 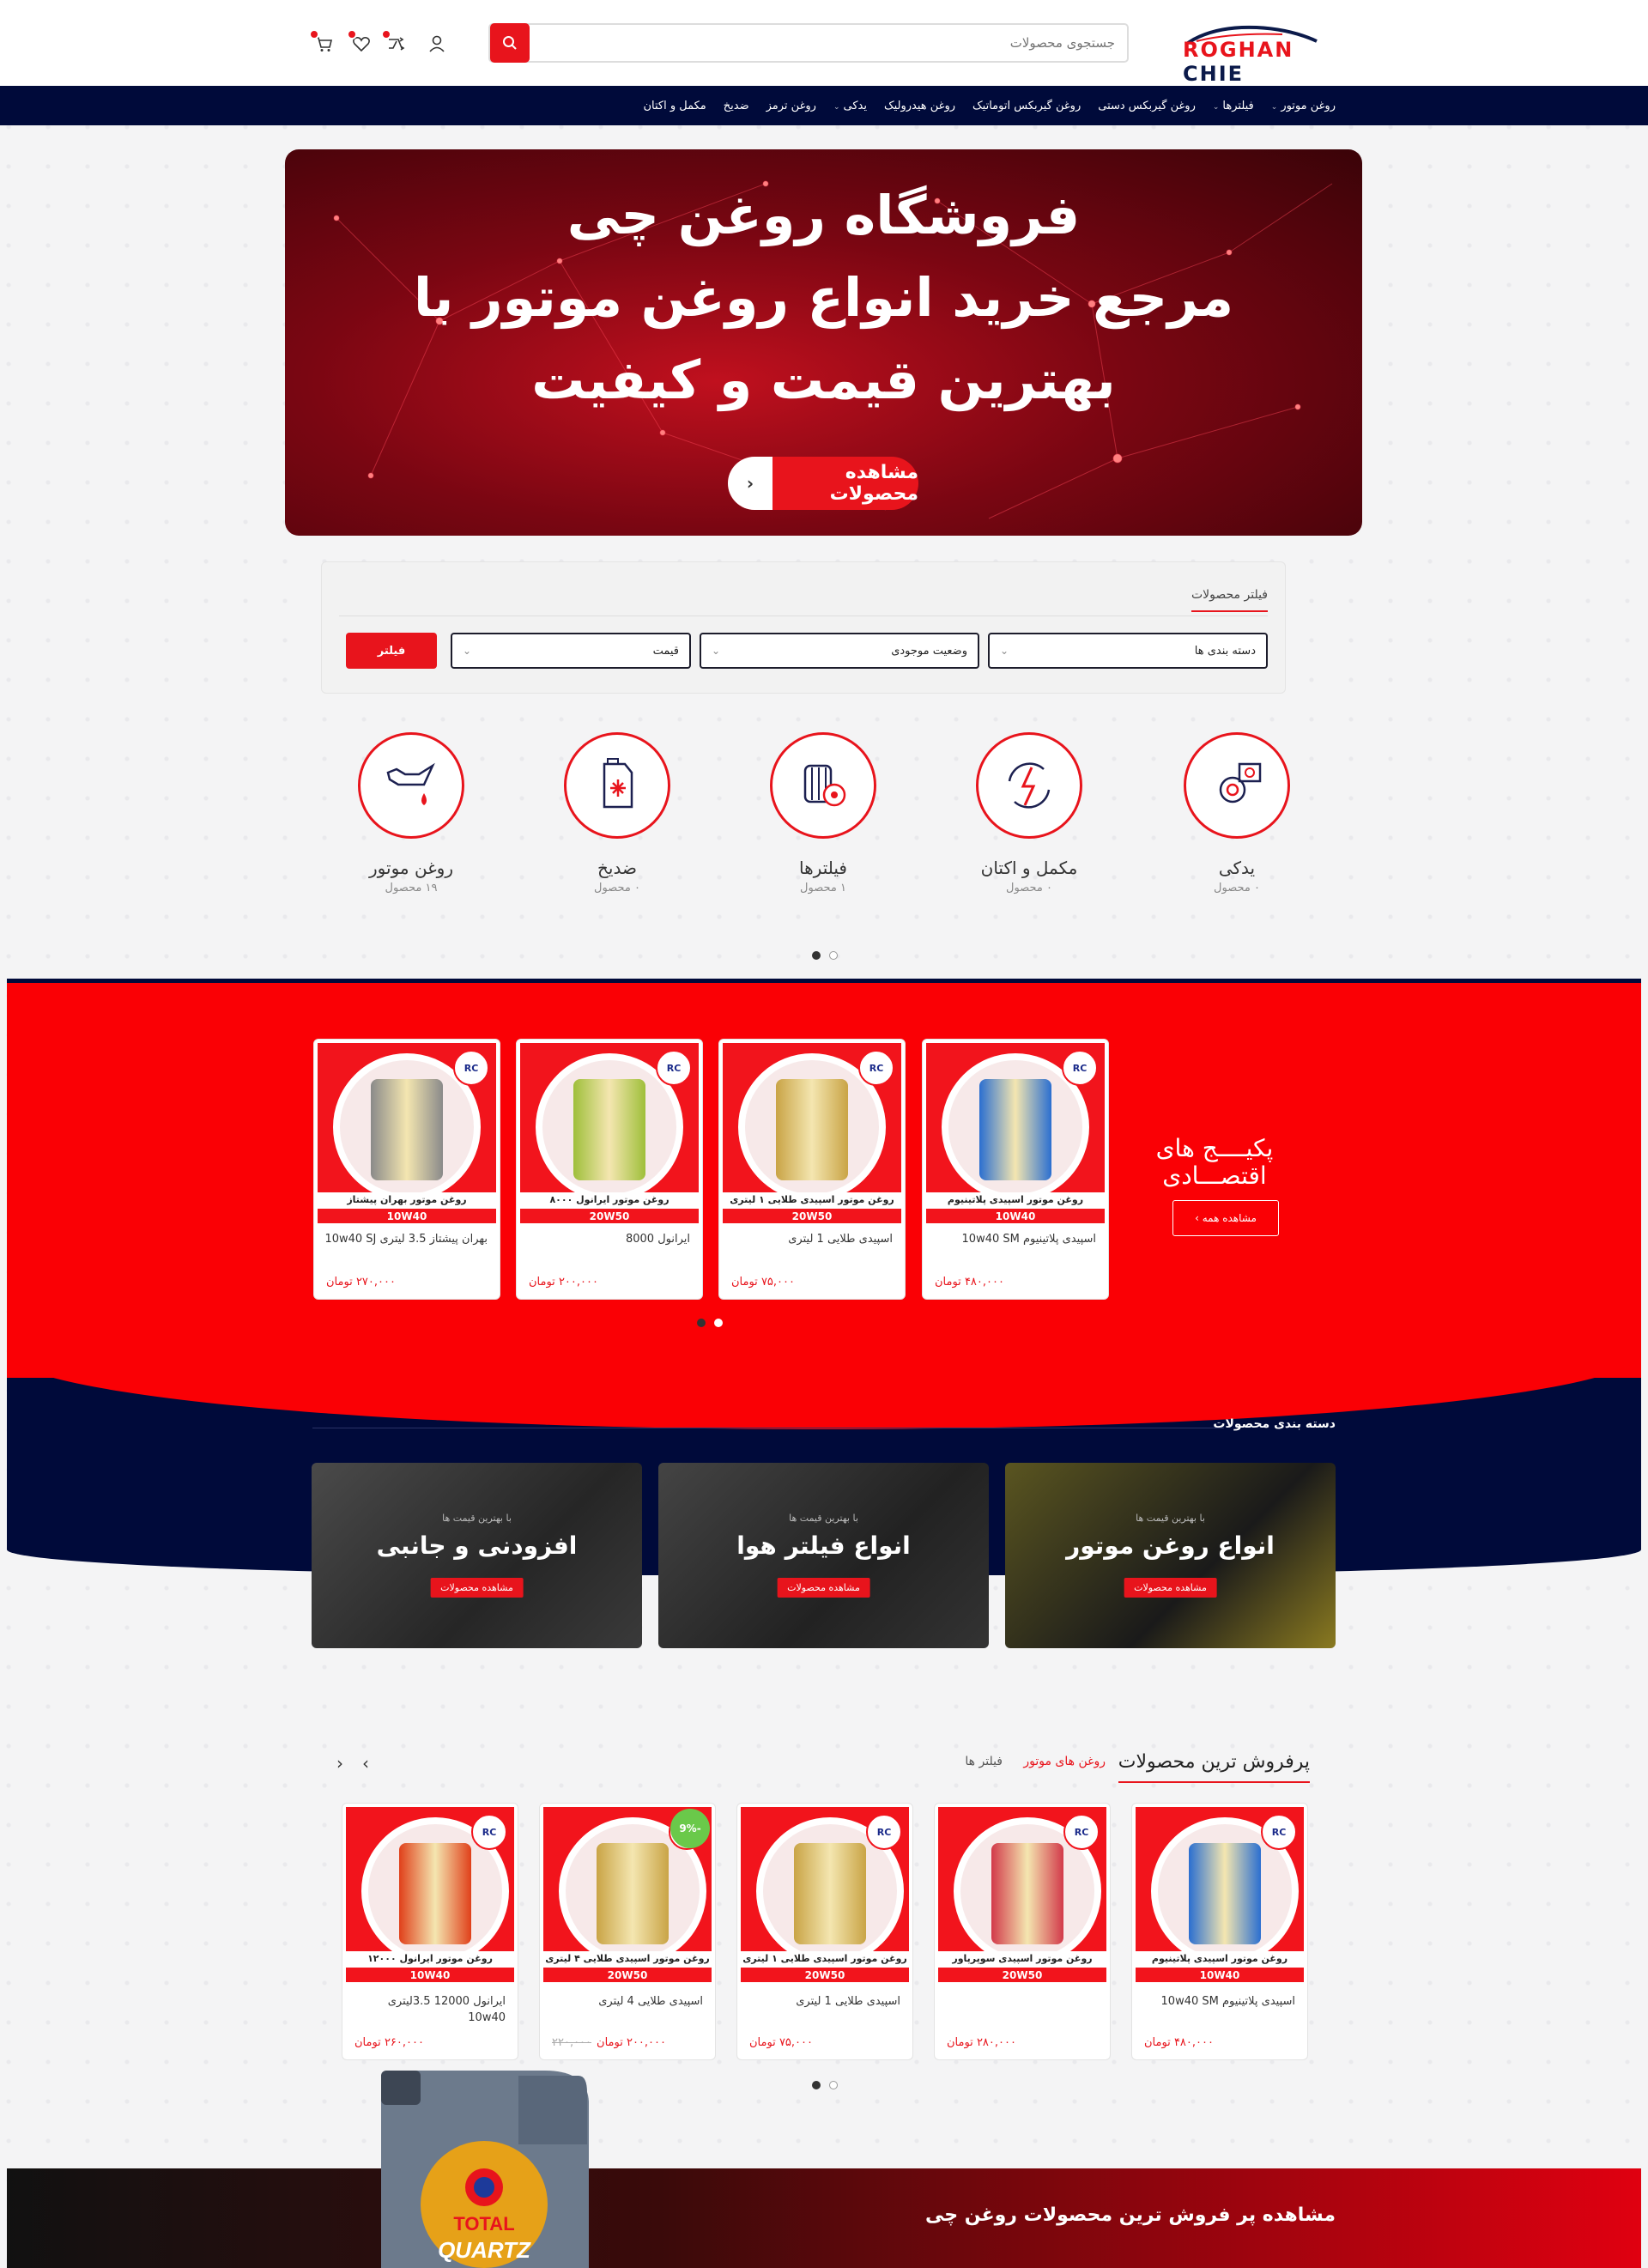 What do you see at coordinates (407, 1133) in the screenshot?
I see `product-image: RC روغن موتور بهران پیشتاز 10W40` at bounding box center [407, 1133].